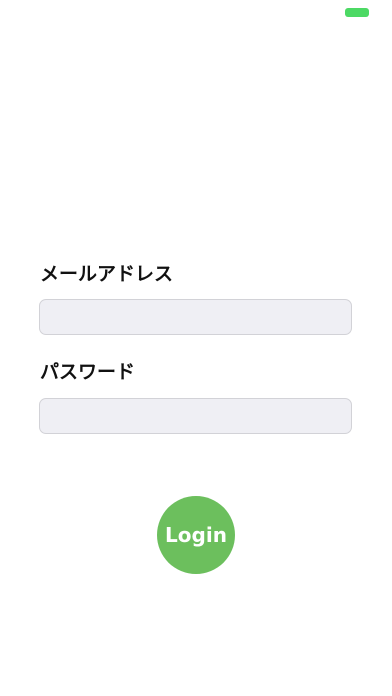  What do you see at coordinates (357, 12) in the screenshot?
I see `battery-icon` at bounding box center [357, 12].